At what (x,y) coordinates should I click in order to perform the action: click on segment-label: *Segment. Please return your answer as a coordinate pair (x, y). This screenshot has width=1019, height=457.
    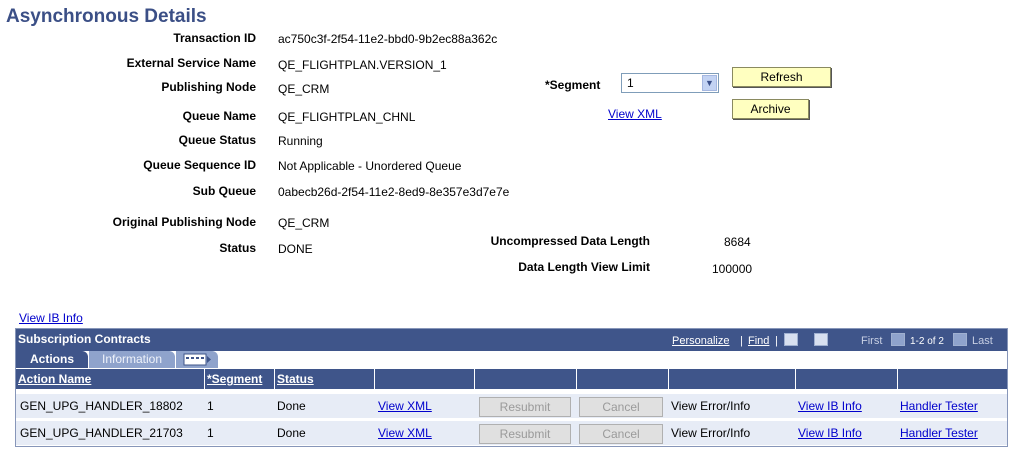
    Looking at the image, I should click on (573, 85).